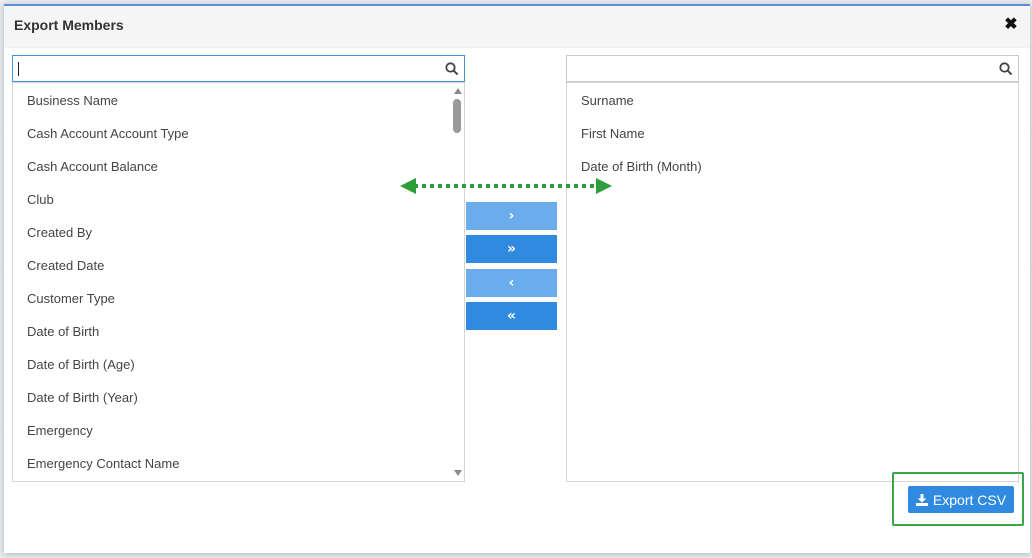 The image size is (1032, 558). I want to click on list-item: Emergency, so click(60, 430).